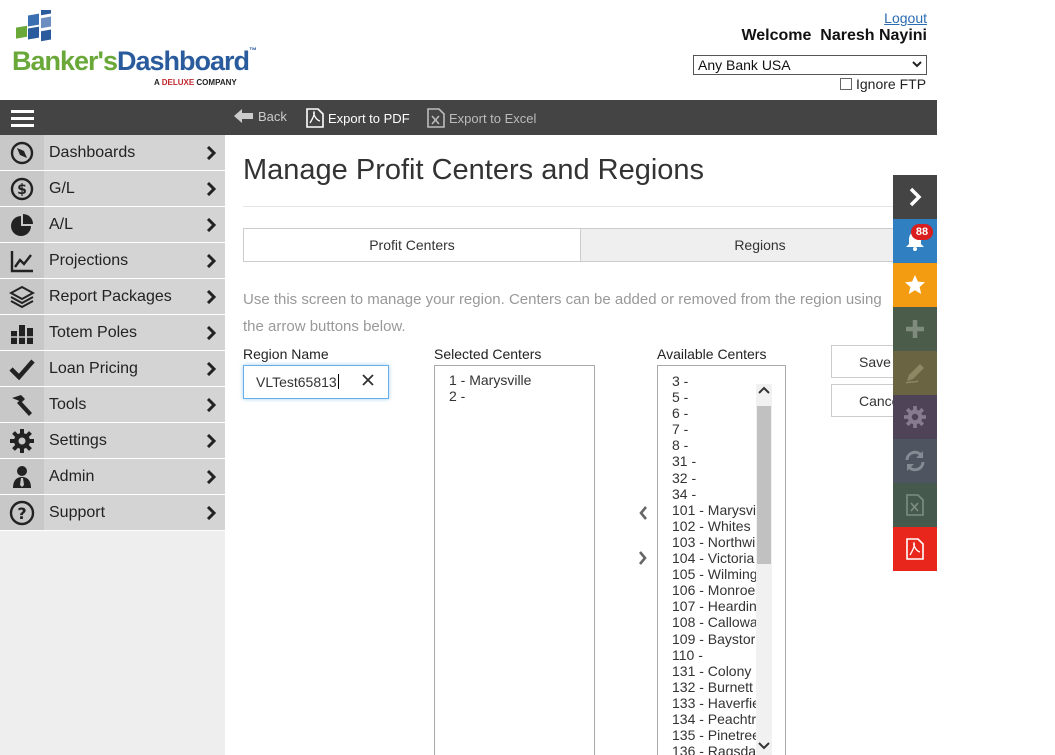  I want to click on region-name-label: Region Name, so click(286, 354).